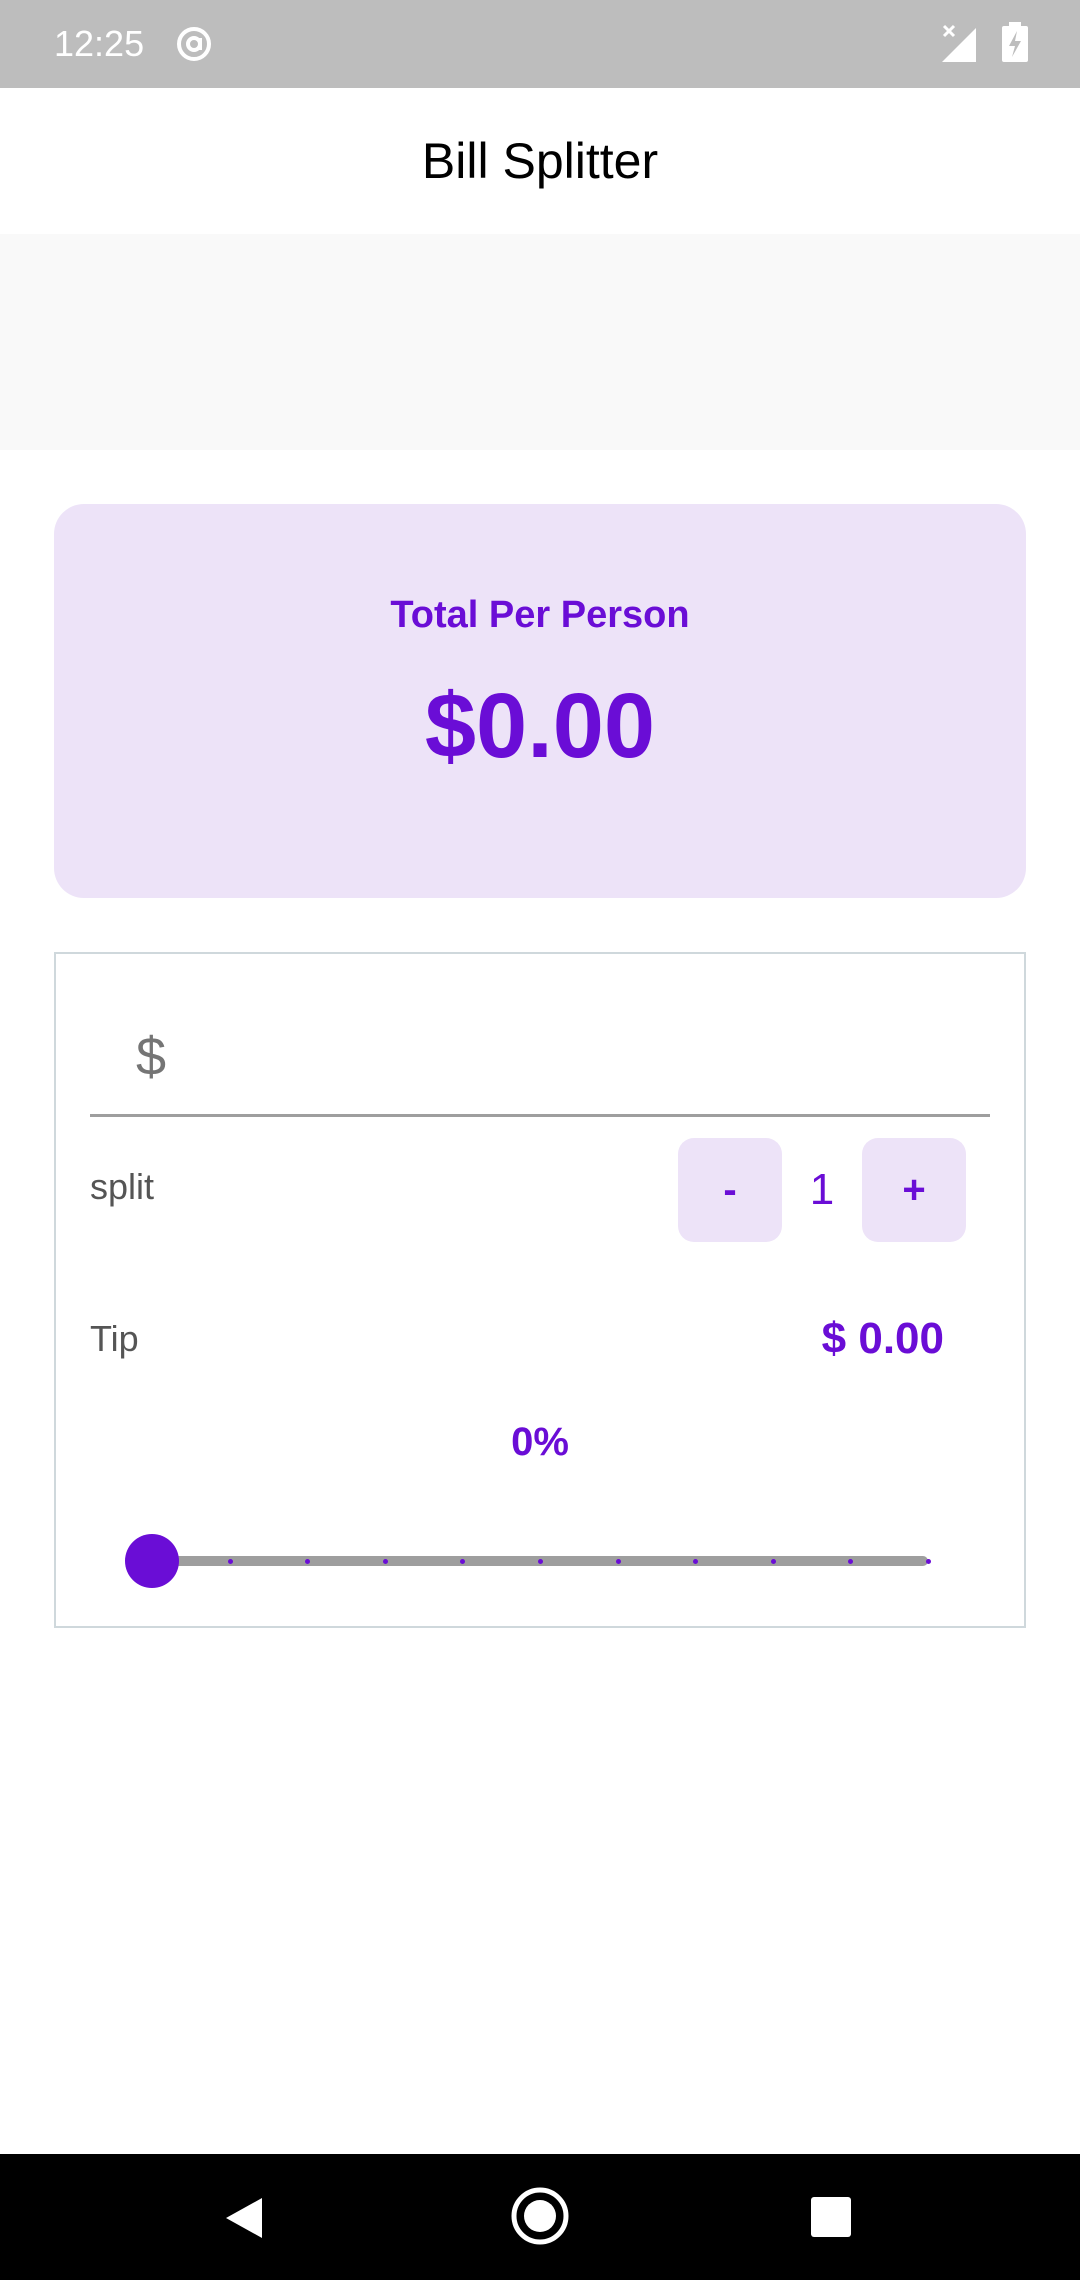 The height and width of the screenshot is (2280, 1080). I want to click on split-label: split, so click(122, 1186).